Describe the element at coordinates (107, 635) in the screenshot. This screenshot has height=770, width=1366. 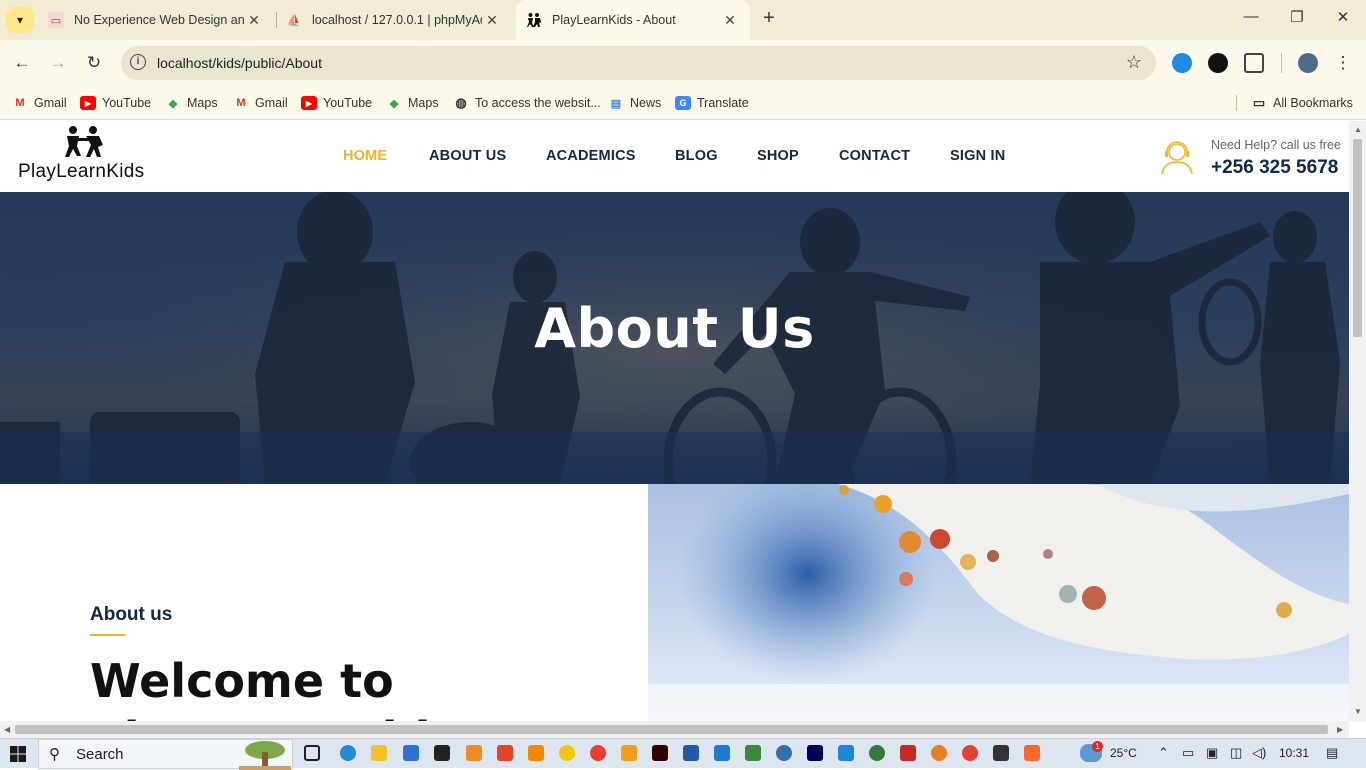
I see `accent-underline` at that location.